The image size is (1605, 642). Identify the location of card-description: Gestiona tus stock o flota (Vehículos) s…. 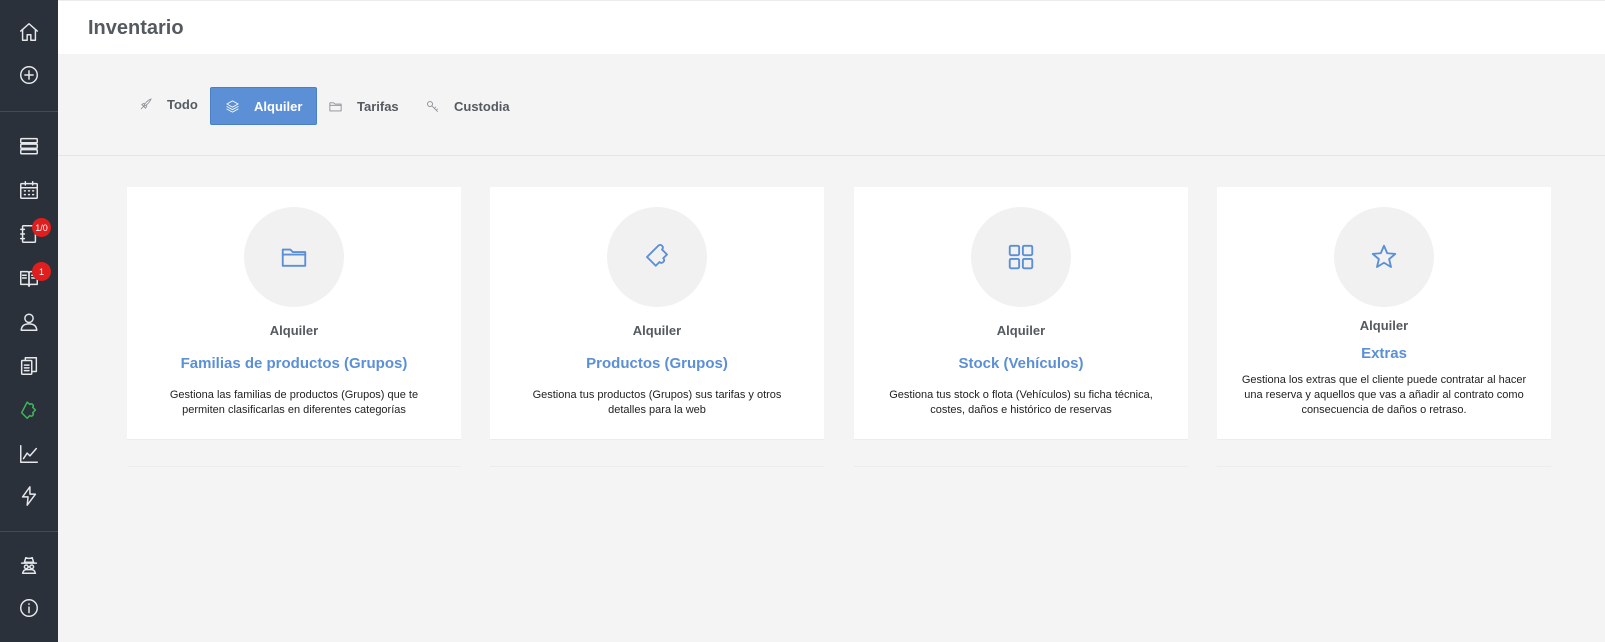
(1021, 402).